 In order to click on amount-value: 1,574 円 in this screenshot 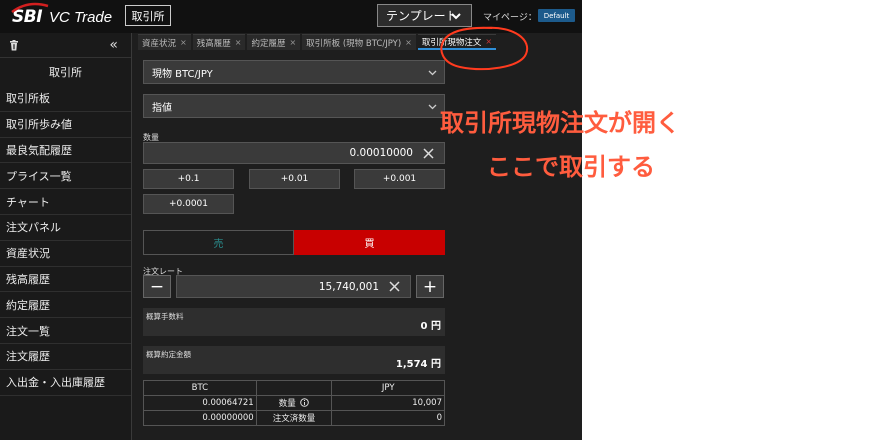, I will do `click(418, 364)`.